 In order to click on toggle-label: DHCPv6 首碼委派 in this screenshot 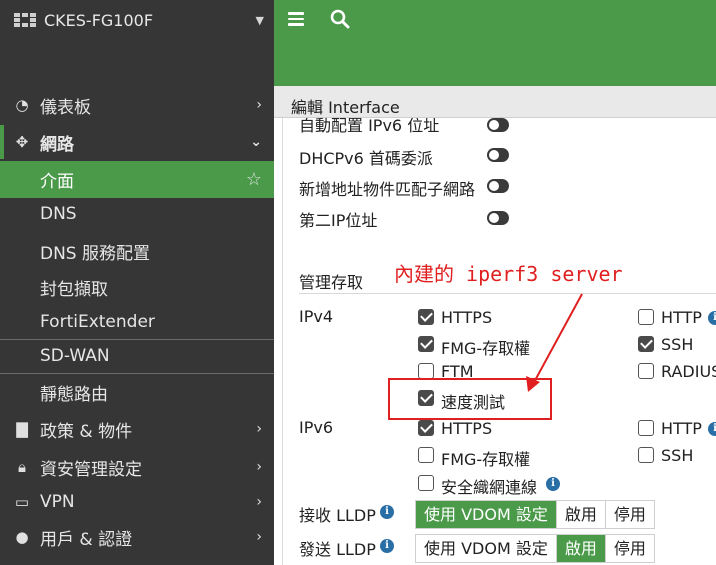, I will do `click(366, 158)`.